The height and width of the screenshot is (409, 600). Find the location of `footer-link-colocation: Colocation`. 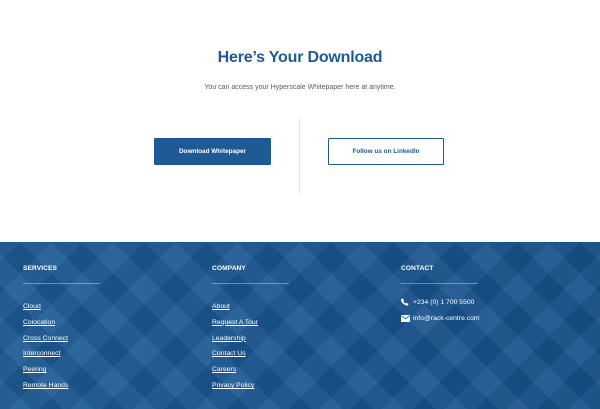

footer-link-colocation: Colocation is located at coordinates (39, 322).